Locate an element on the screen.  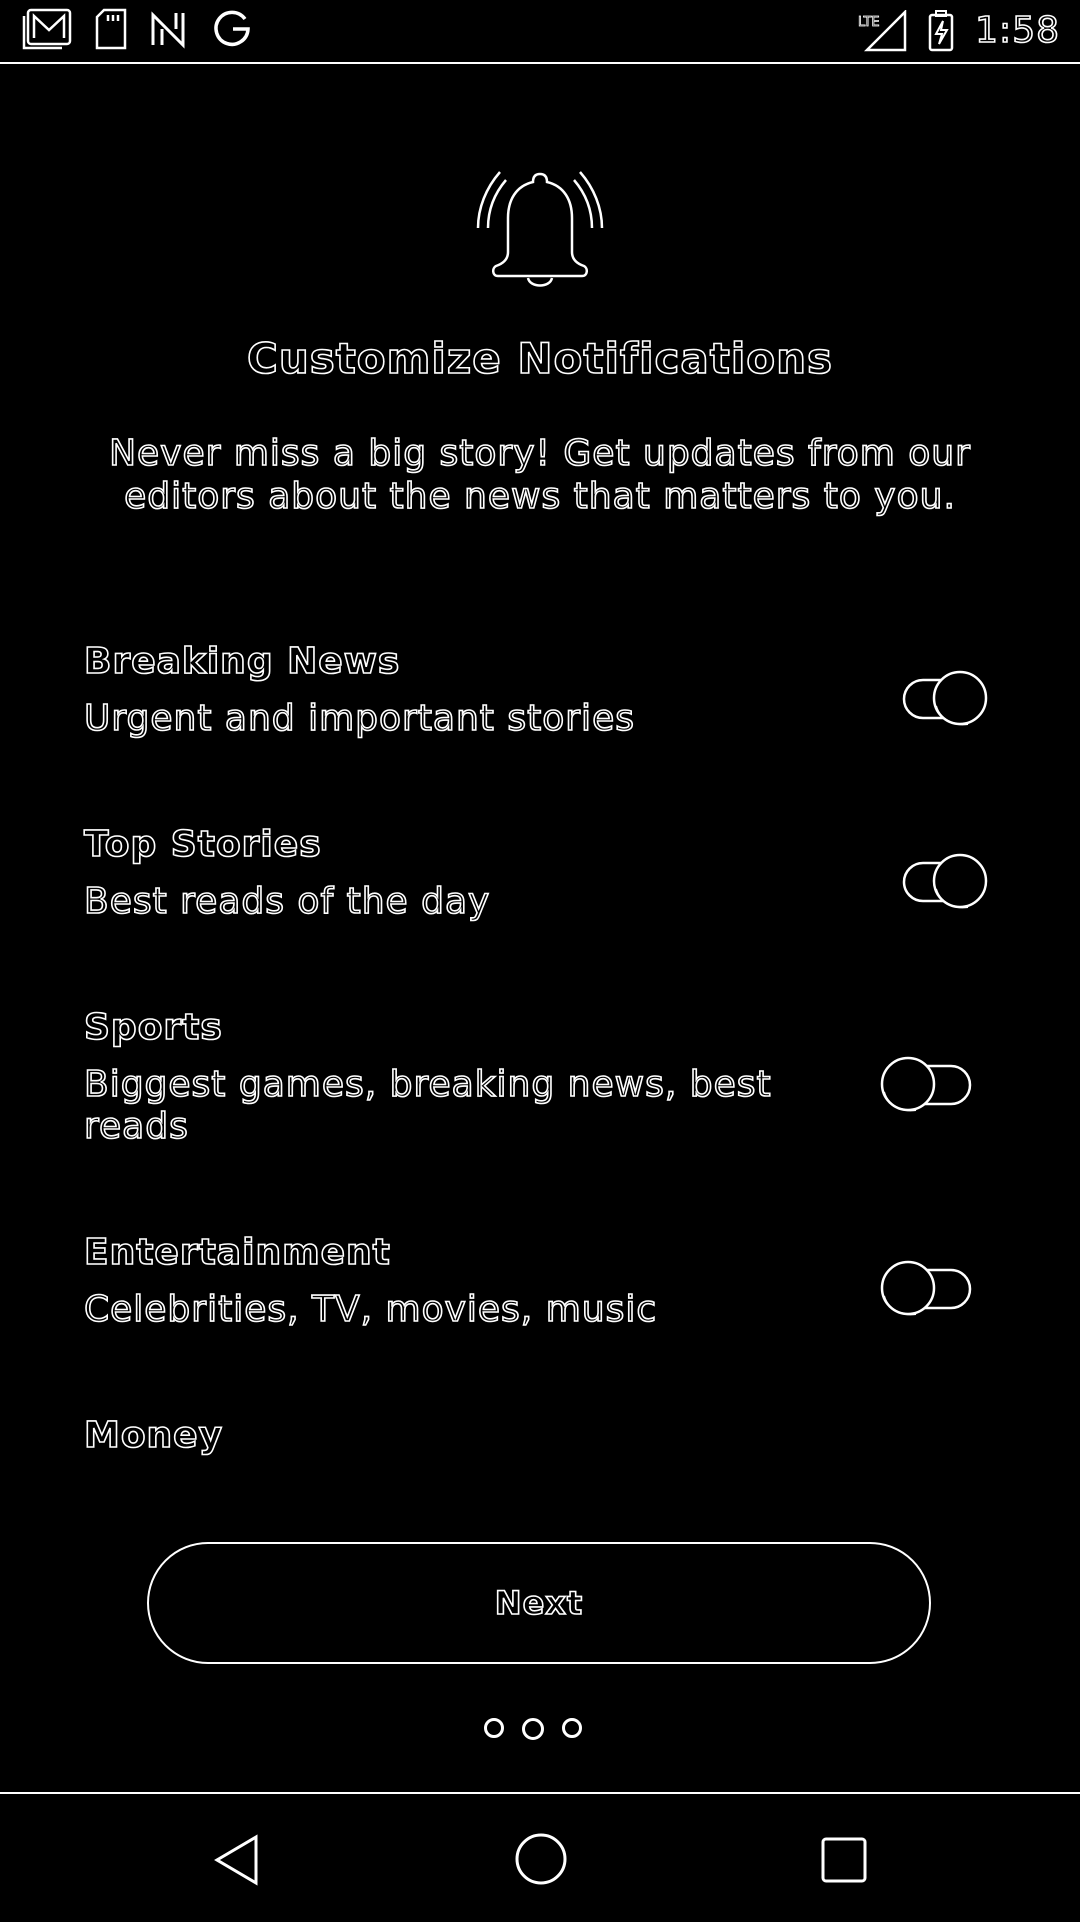
news-app-icon is located at coordinates (170, 29).